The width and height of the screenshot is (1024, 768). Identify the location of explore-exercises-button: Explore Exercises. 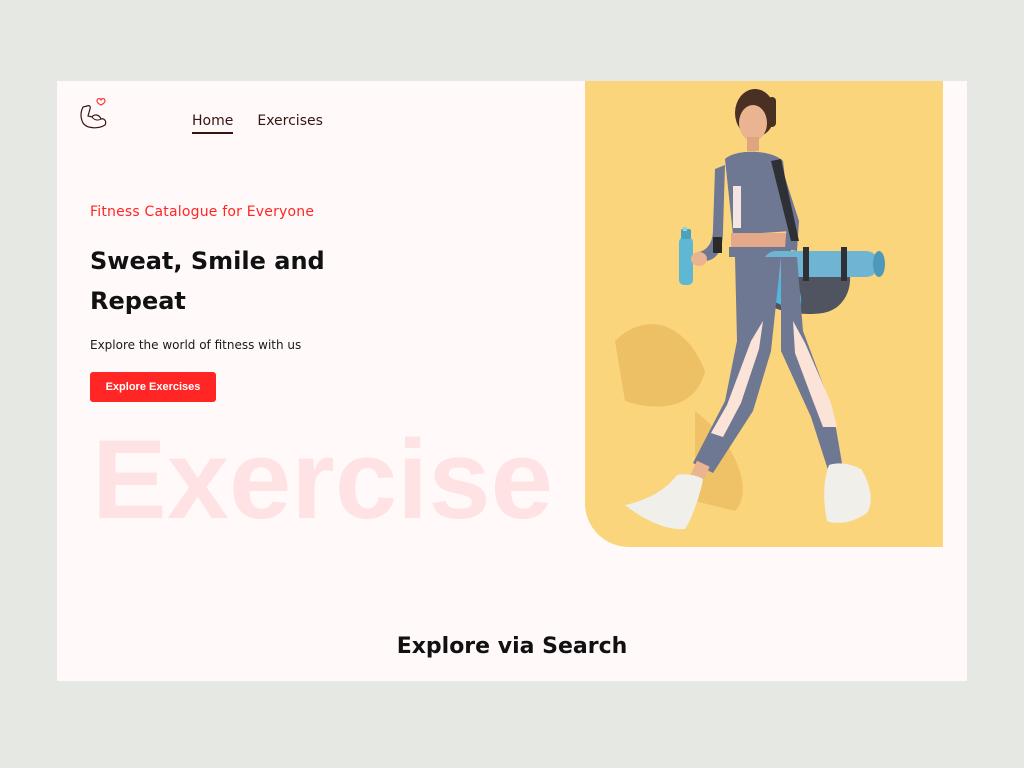
(153, 387).